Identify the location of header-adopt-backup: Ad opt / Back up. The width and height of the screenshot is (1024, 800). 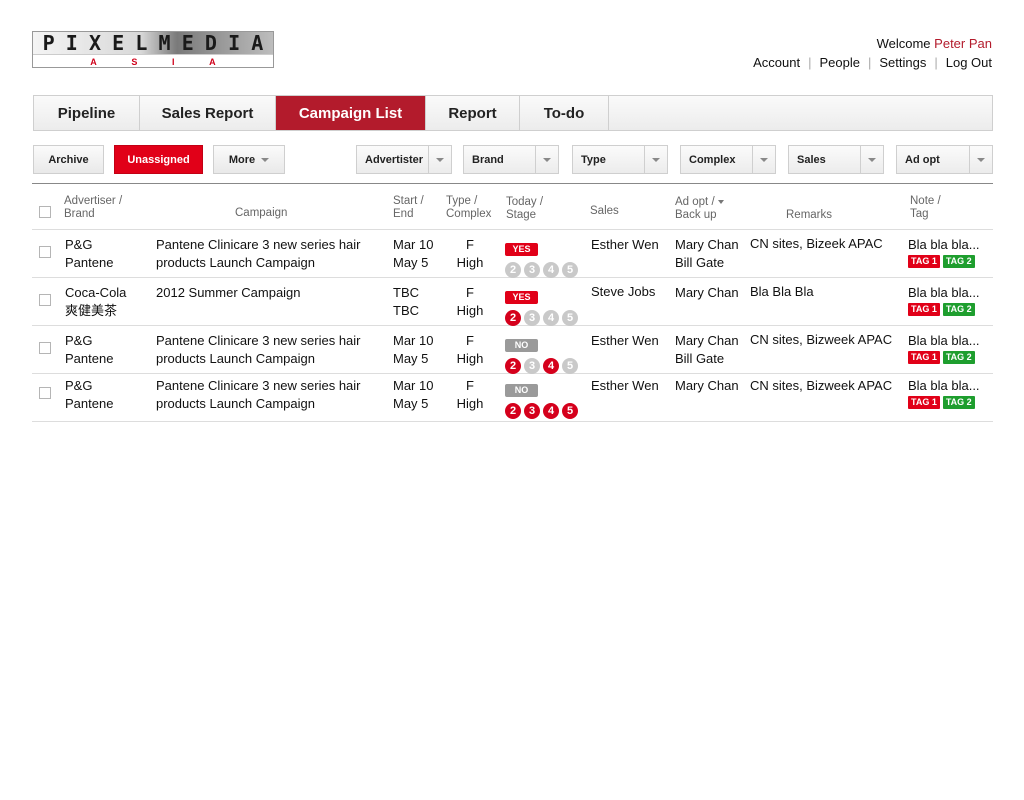
(699, 209).